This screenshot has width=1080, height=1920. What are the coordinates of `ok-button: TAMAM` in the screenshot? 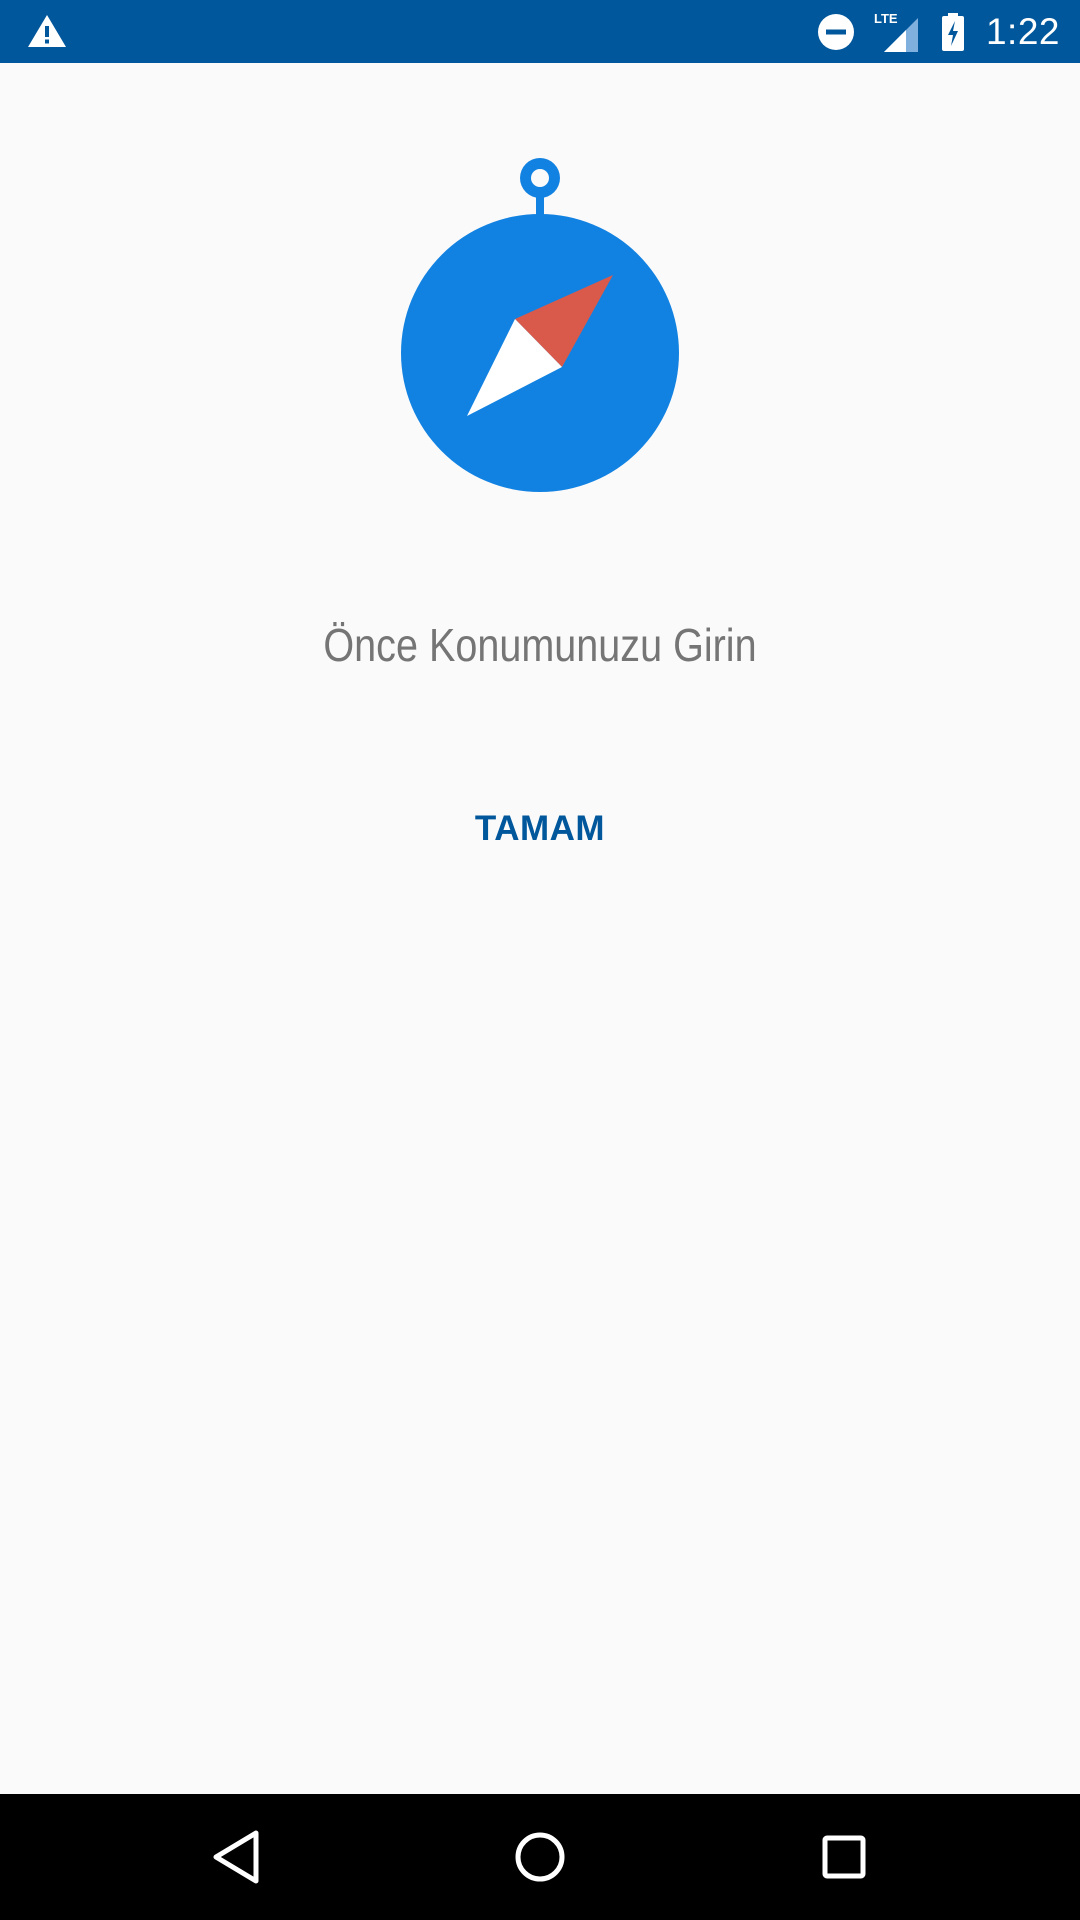 It's located at (540, 829).